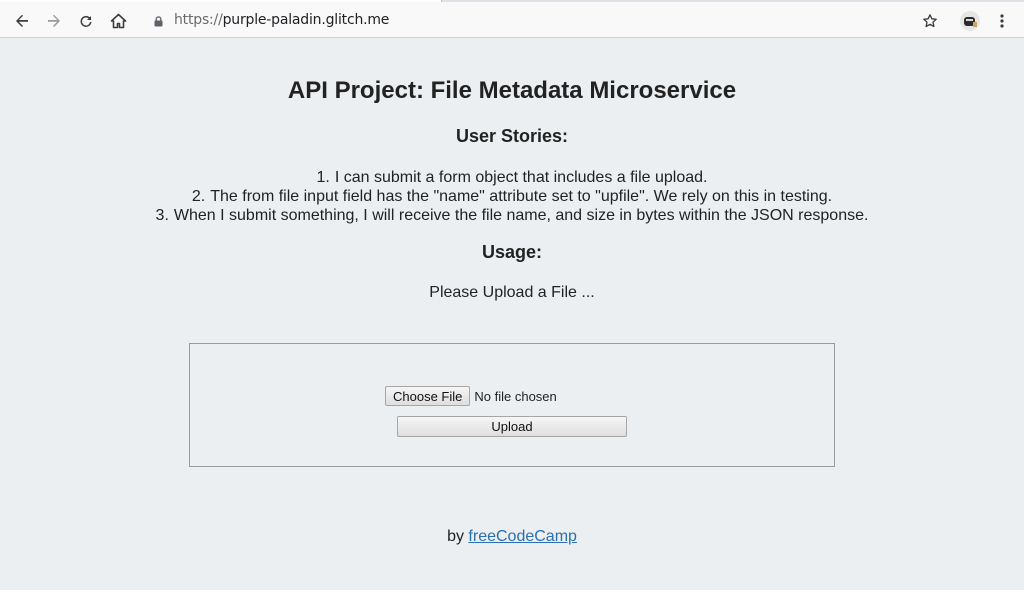  Describe the element at coordinates (930, 21) in the screenshot. I see `star-icon` at that location.